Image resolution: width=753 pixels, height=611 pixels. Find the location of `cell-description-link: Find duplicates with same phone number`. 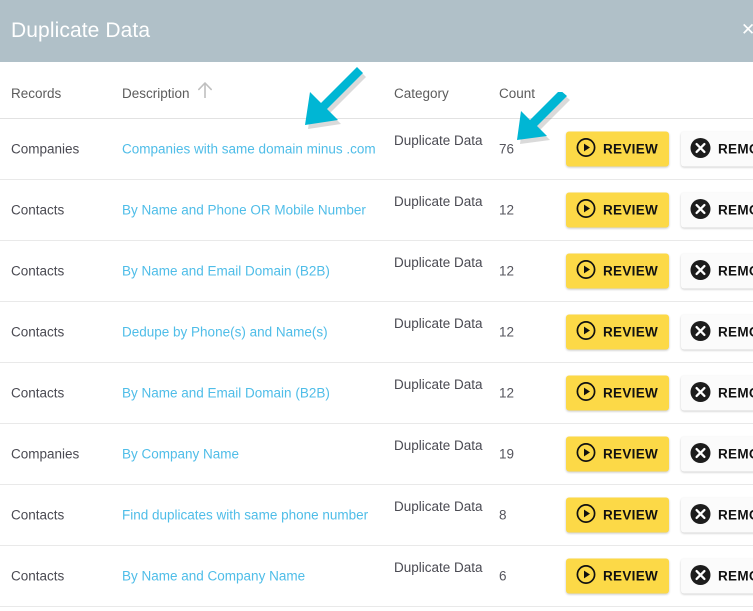

cell-description-link: Find duplicates with same phone number is located at coordinates (245, 515).